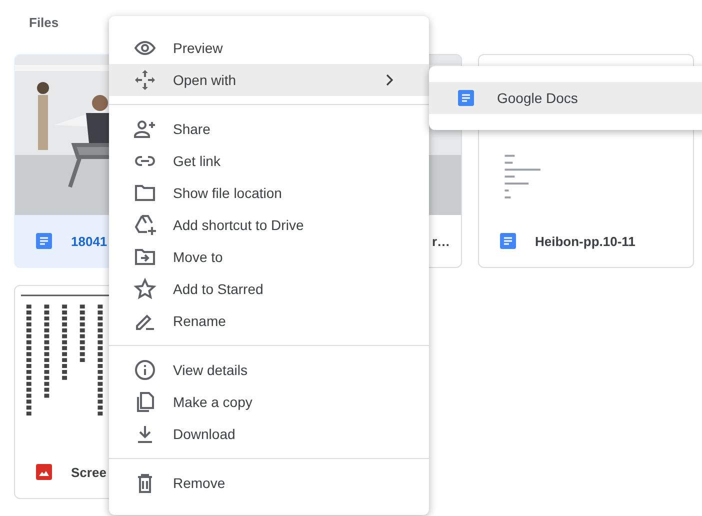 This screenshot has width=702, height=516. What do you see at coordinates (44, 472) in the screenshot?
I see `image-icon` at bounding box center [44, 472].